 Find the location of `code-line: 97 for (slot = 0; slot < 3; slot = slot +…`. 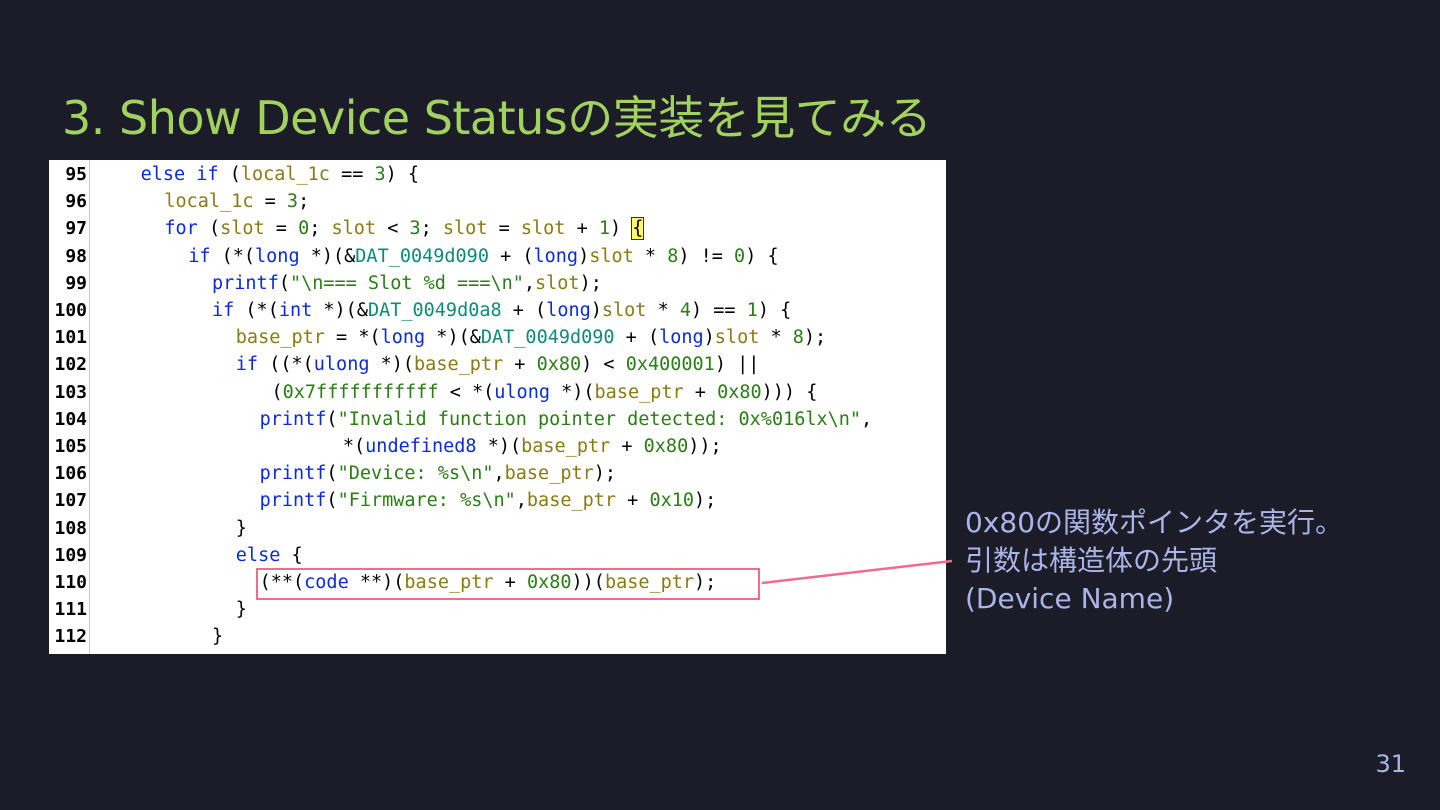

code-line: 97 for (slot = 0; slot < 3; slot = slot +… is located at coordinates (497, 228).